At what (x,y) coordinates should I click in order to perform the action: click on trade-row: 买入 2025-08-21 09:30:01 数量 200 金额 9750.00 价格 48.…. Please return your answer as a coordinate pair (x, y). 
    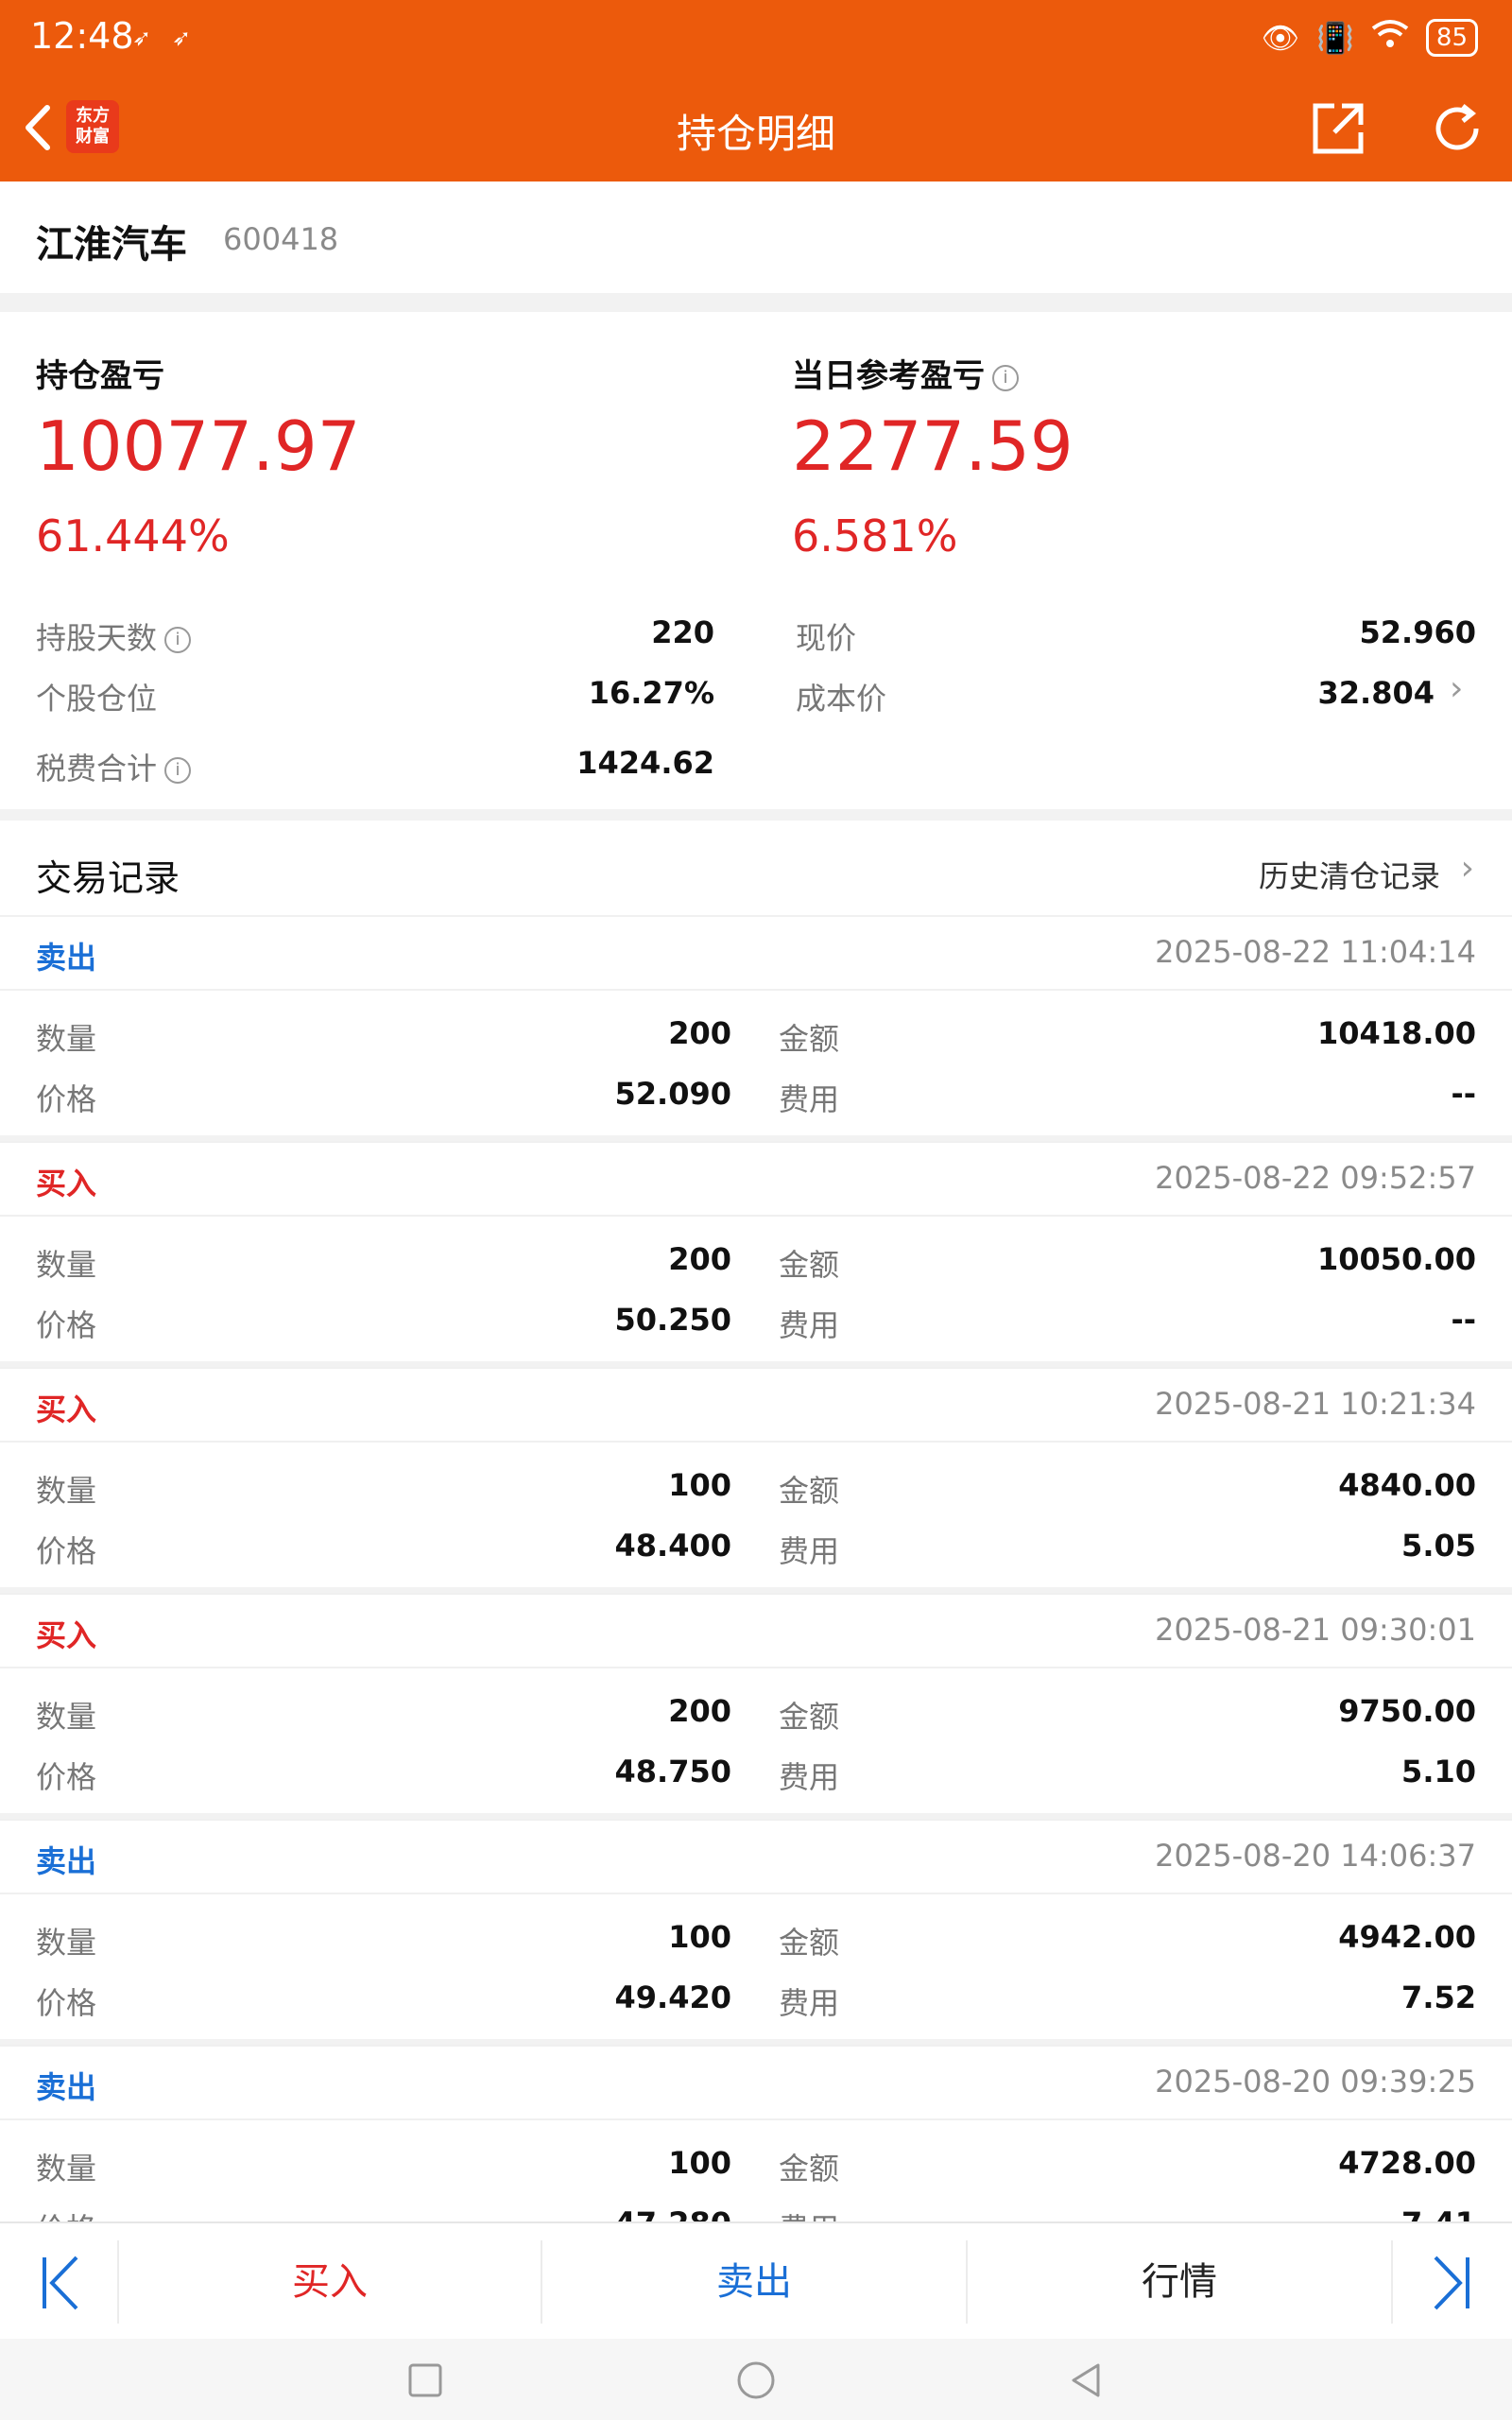
    Looking at the image, I should click on (756, 1706).